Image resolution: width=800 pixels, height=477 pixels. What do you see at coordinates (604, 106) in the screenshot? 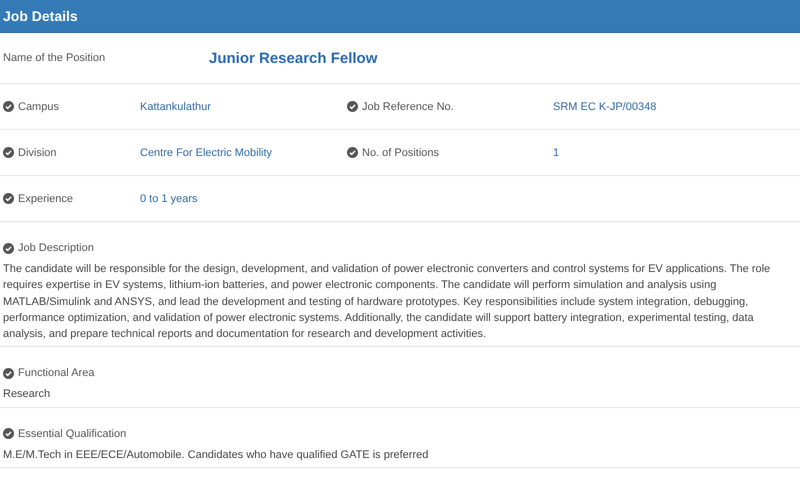
I see `field-value: SRM EC K-JP/00348` at bounding box center [604, 106].